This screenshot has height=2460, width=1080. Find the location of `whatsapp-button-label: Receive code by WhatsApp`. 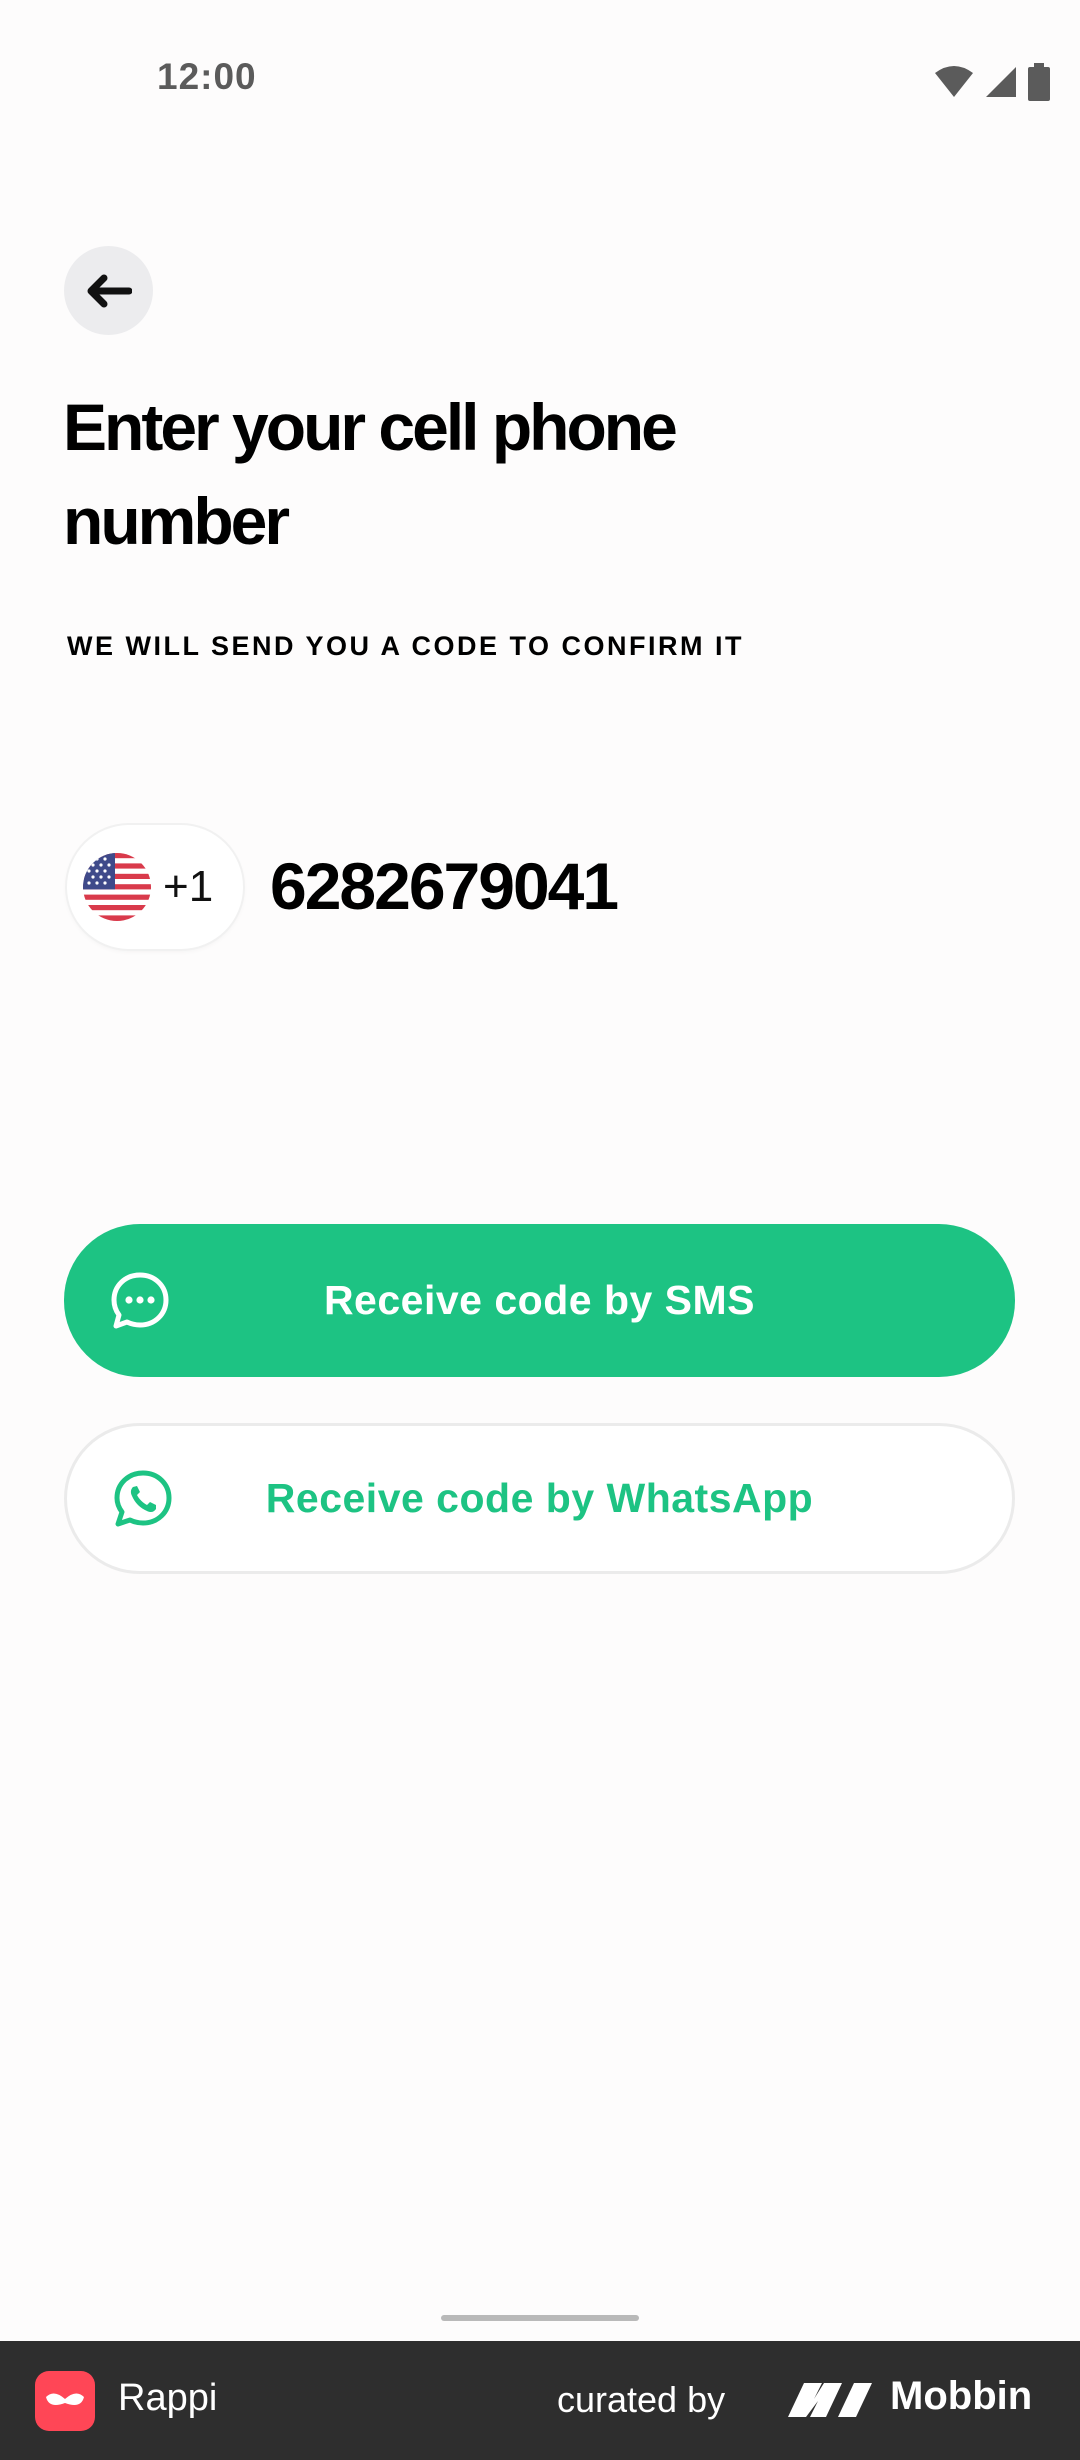

whatsapp-button-label: Receive code by WhatsApp is located at coordinates (539, 1498).